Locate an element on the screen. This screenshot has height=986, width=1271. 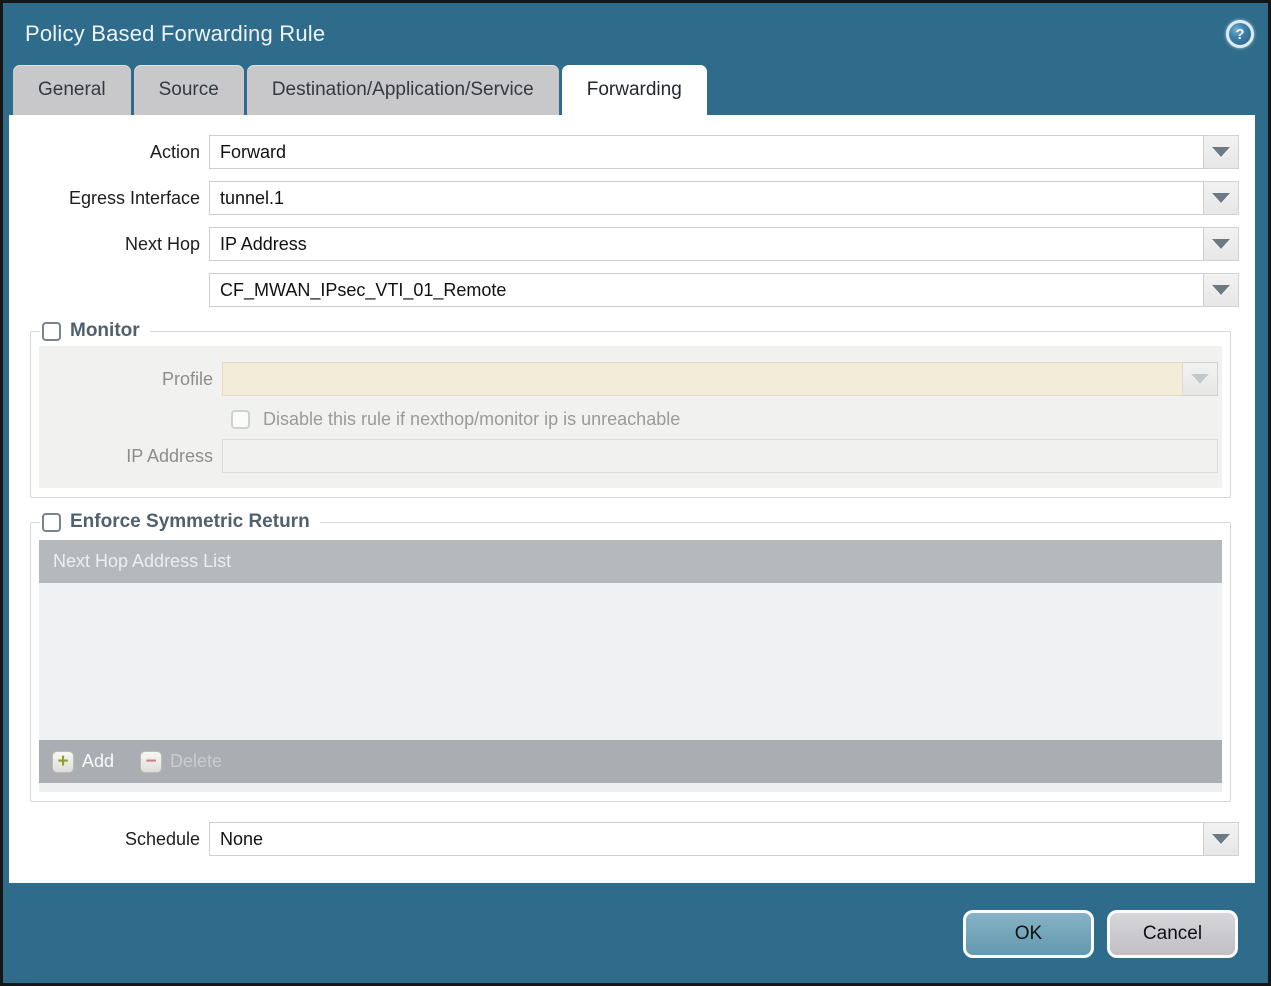
next-hop-address-list-body is located at coordinates (630, 661).